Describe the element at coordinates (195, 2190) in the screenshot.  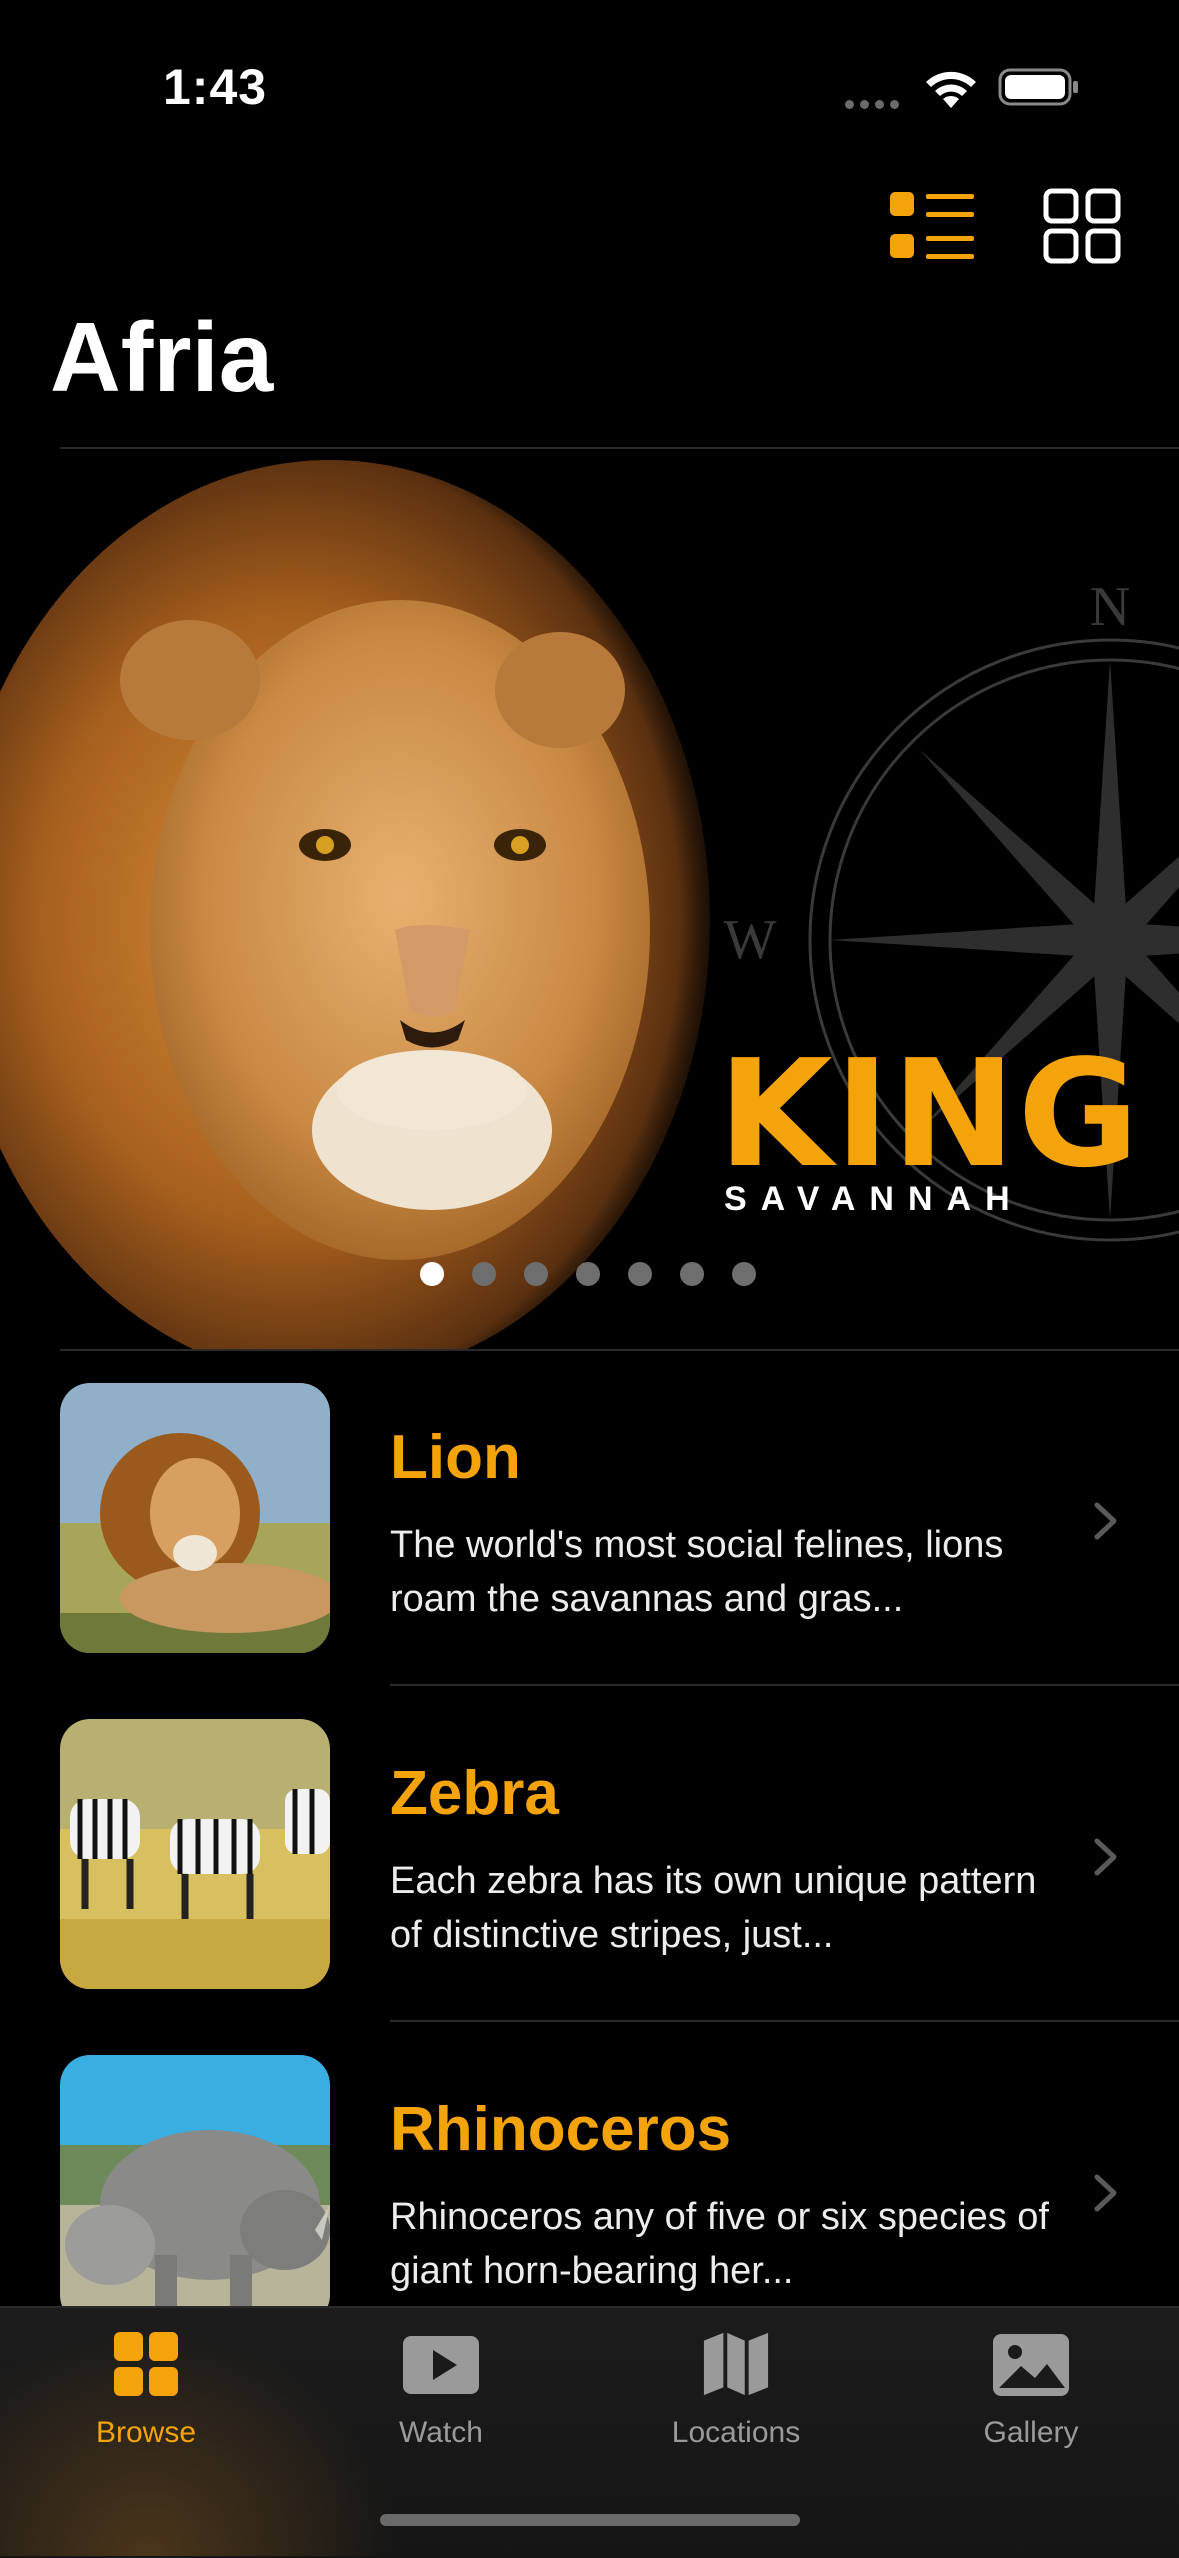
I see `rhinoceros-thumbnail` at that location.